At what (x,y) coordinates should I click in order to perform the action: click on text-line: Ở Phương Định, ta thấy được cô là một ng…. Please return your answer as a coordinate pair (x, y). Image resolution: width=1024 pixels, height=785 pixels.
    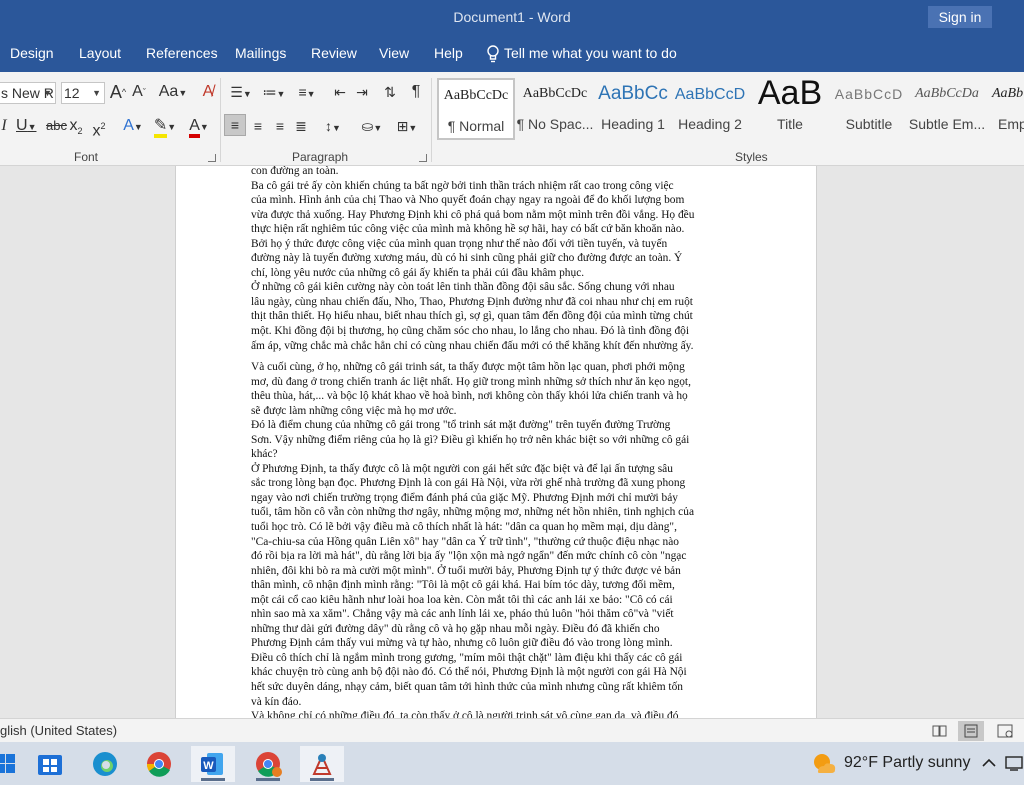
    Looking at the image, I should click on (497, 469).